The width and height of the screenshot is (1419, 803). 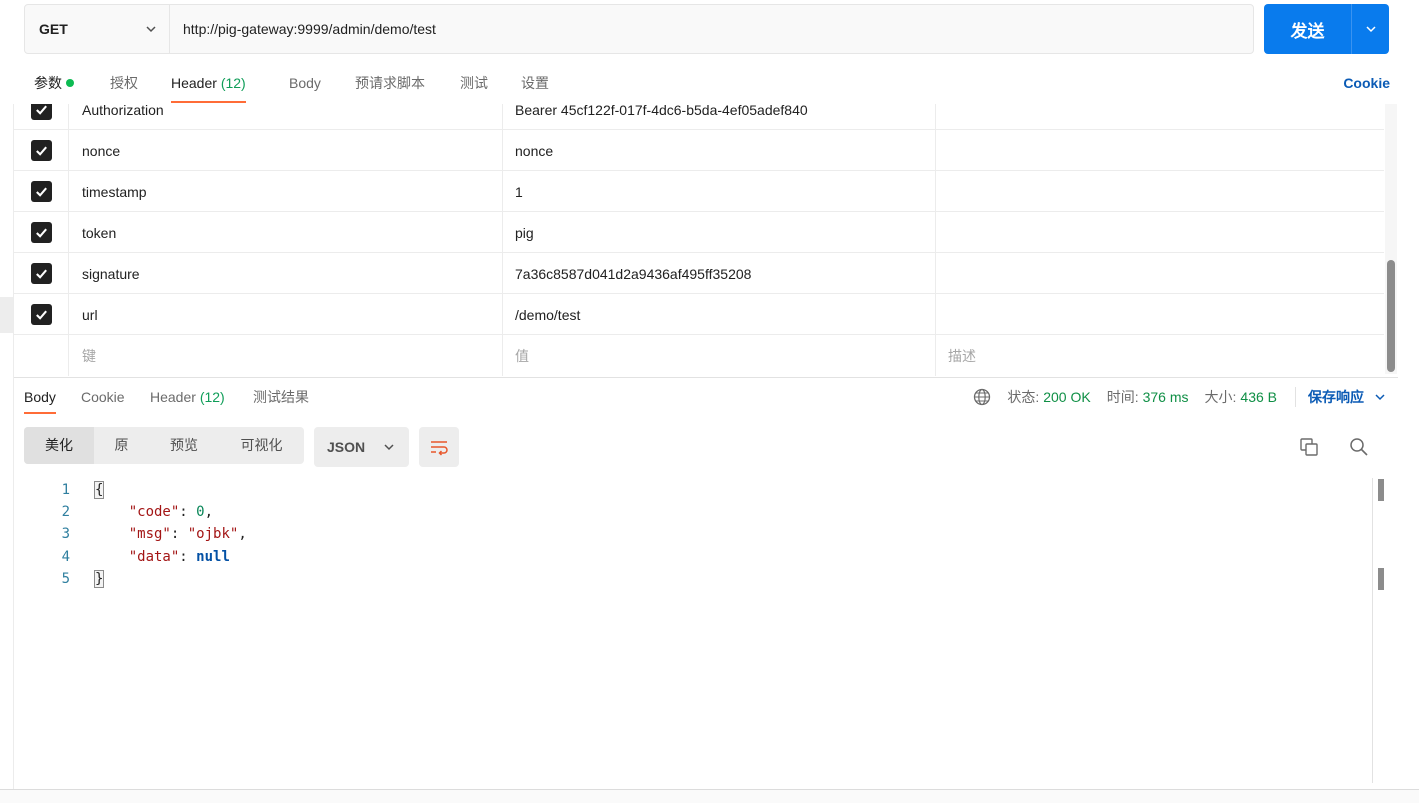 I want to click on line-number: 3, so click(x=65, y=534).